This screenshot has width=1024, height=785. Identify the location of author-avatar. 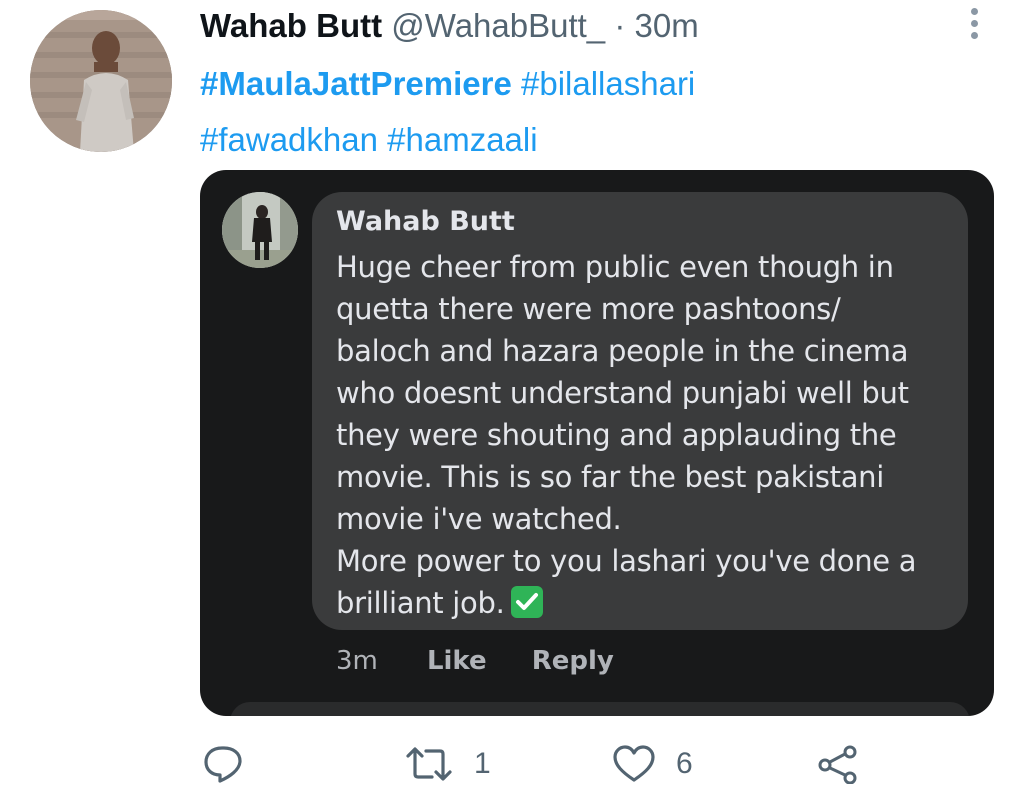
(101, 81).